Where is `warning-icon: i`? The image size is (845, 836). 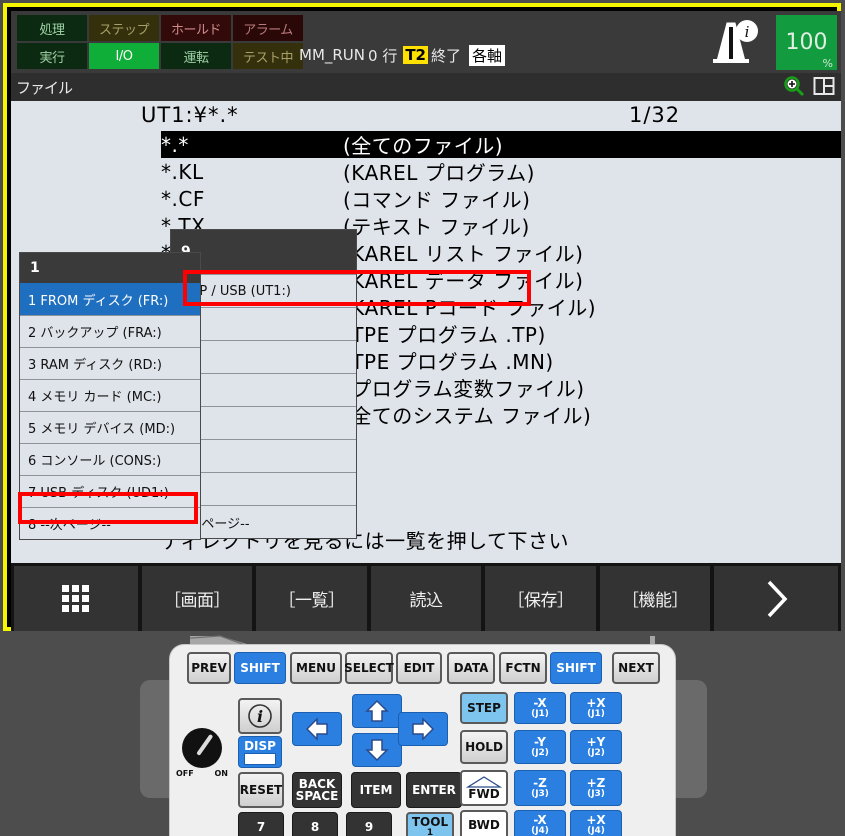 warning-icon: i is located at coordinates (732, 42).